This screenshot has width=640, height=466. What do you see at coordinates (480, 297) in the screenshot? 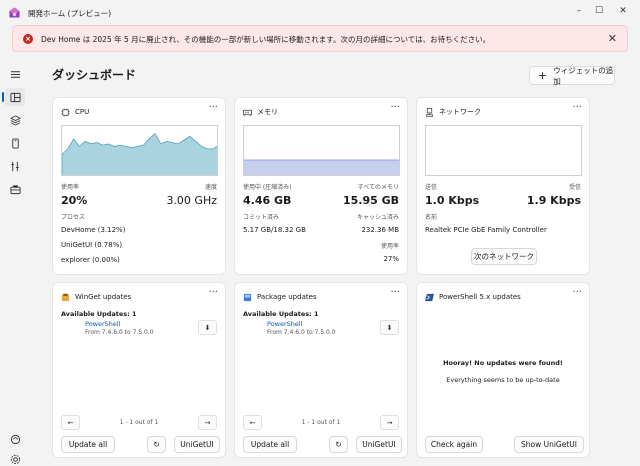
I see `powershell-title: PowerShell 5.x updates` at bounding box center [480, 297].